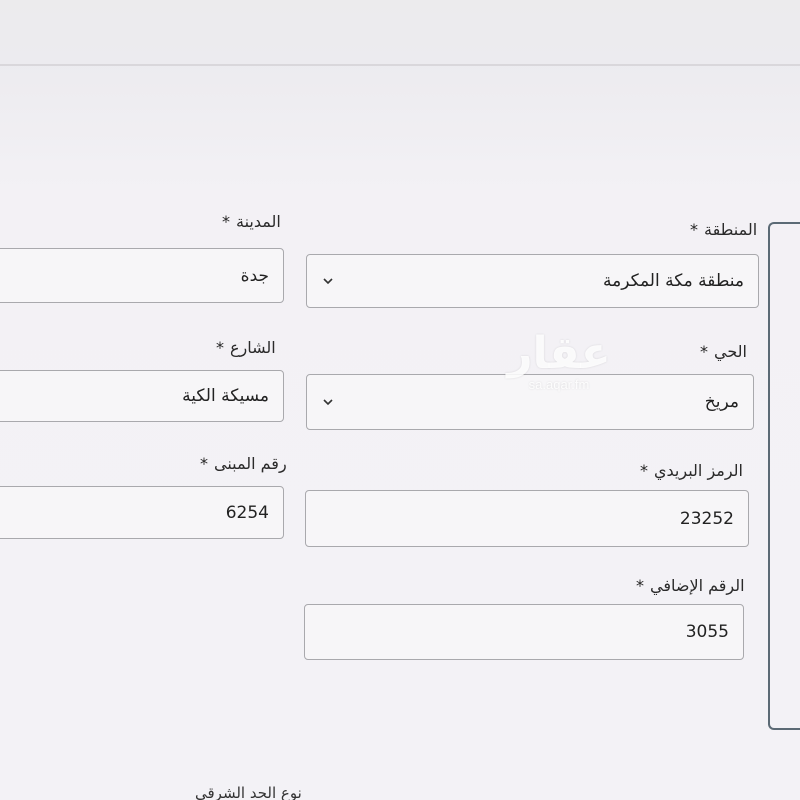  Describe the element at coordinates (220, 347) in the screenshot. I see `street-required-mark: *` at that location.